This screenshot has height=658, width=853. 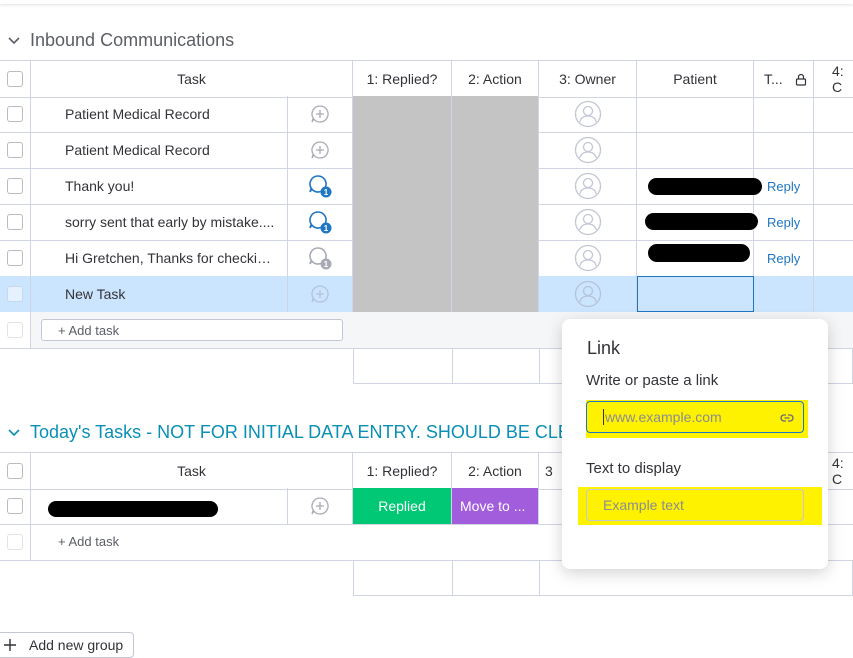 What do you see at coordinates (588, 79) in the screenshot?
I see `column-header-owner: 3: Owner` at bounding box center [588, 79].